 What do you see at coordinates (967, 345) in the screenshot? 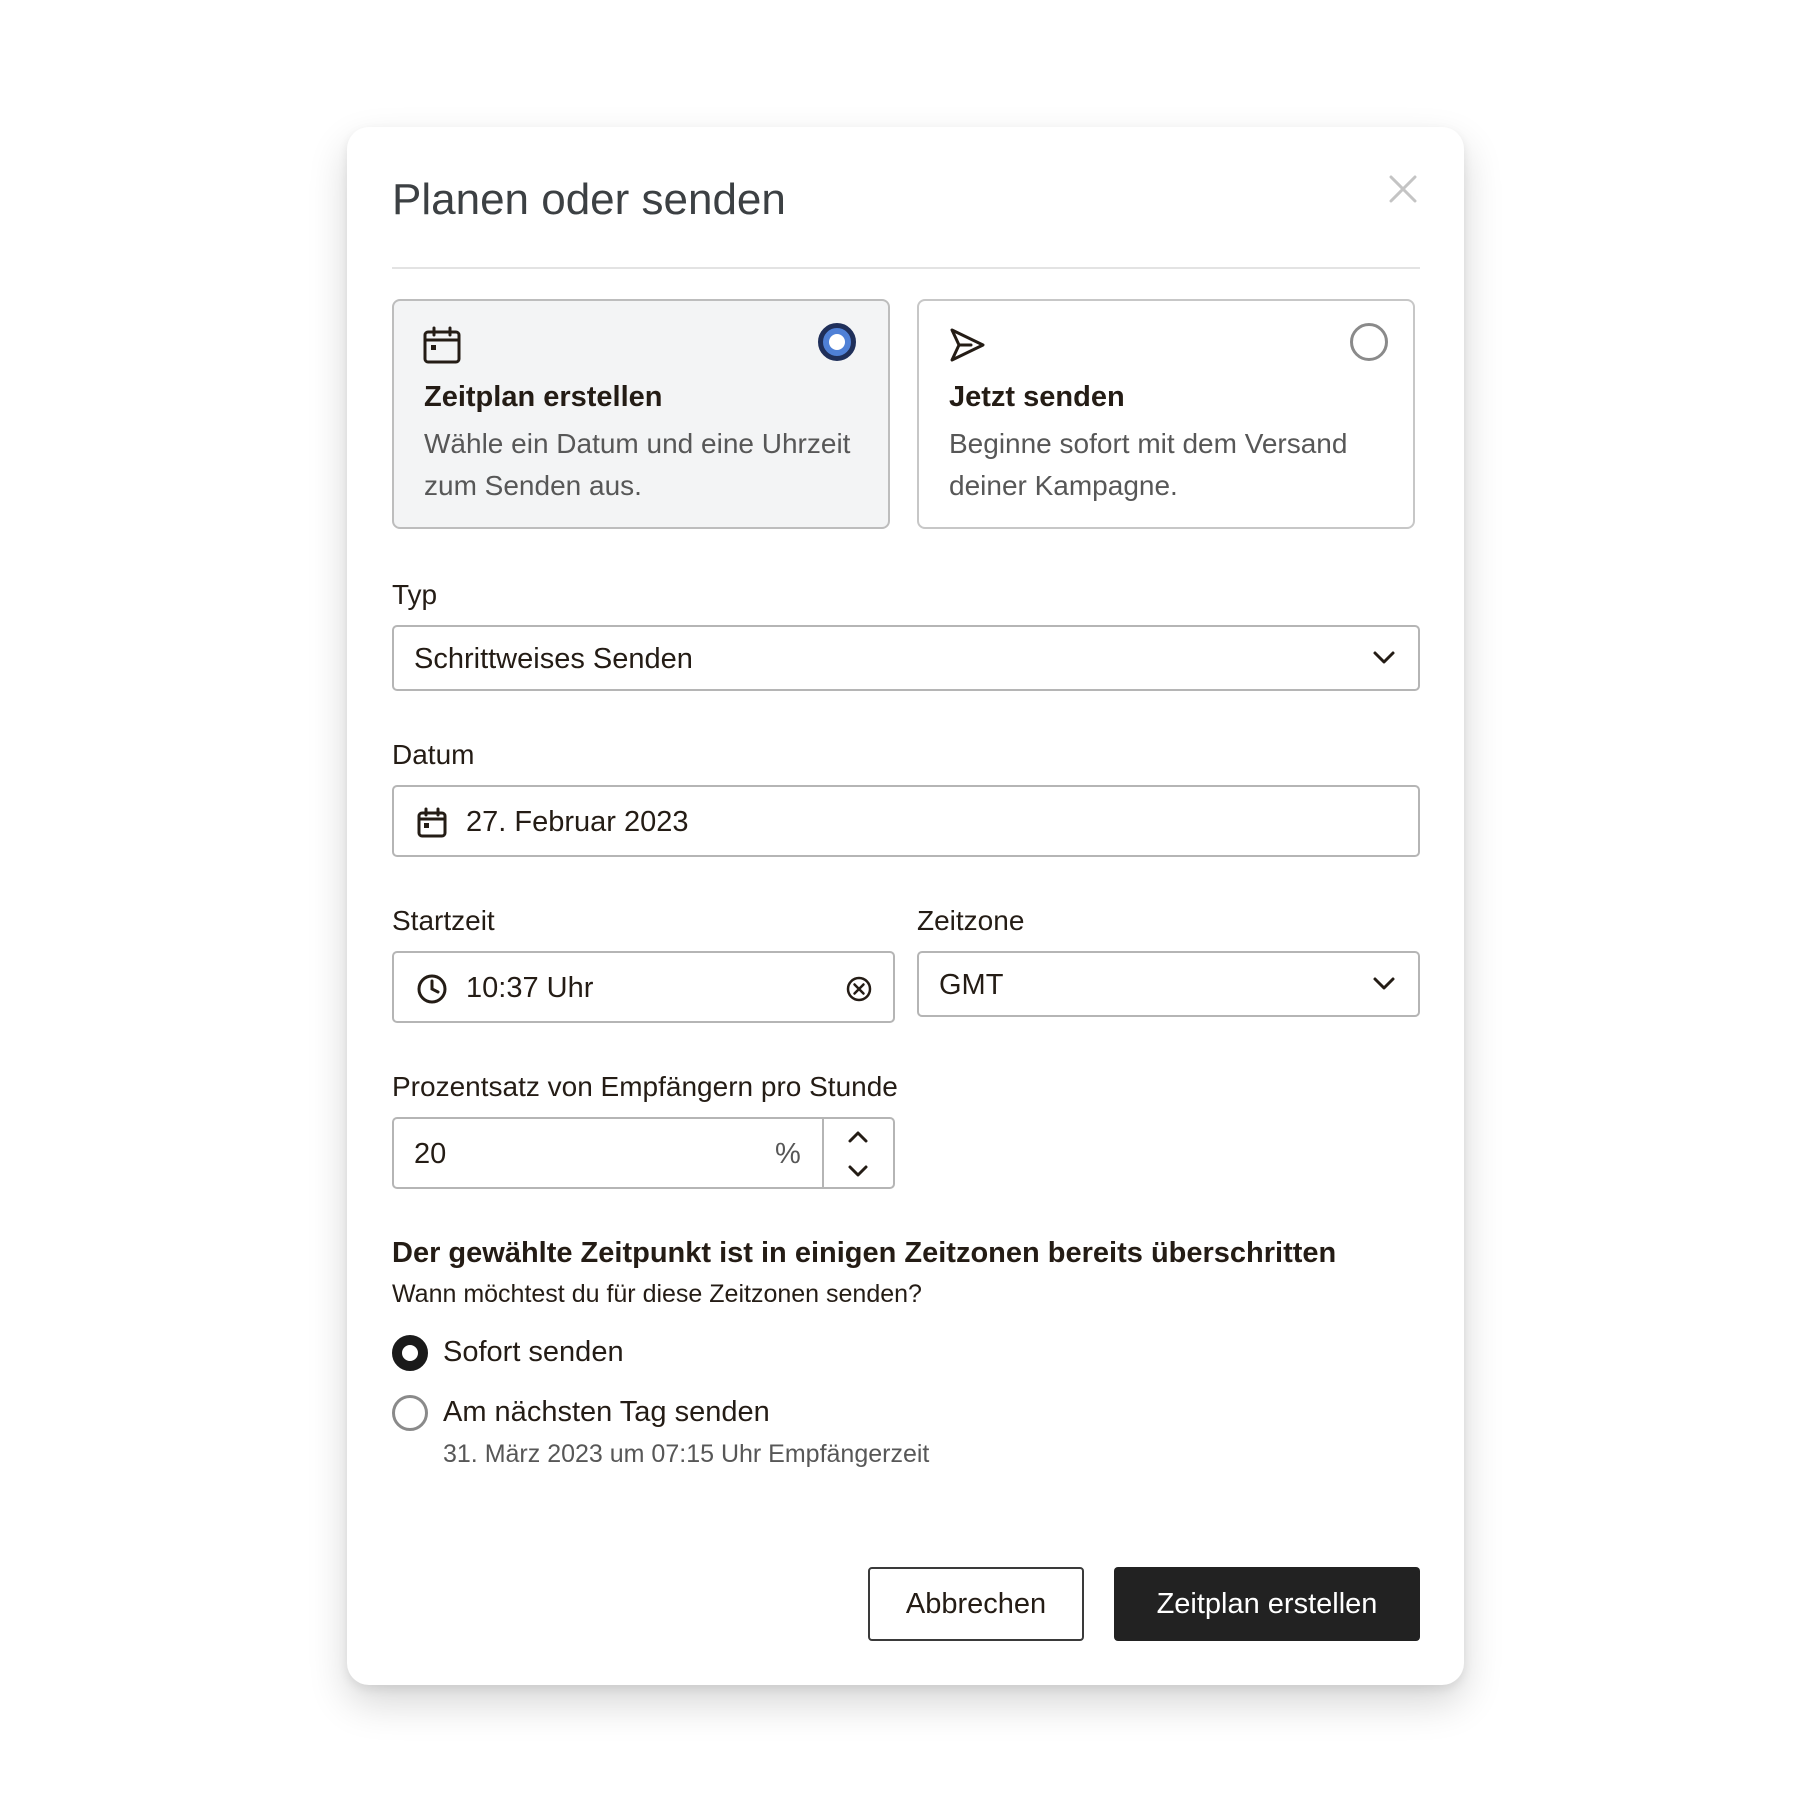
I see `send-icon` at bounding box center [967, 345].